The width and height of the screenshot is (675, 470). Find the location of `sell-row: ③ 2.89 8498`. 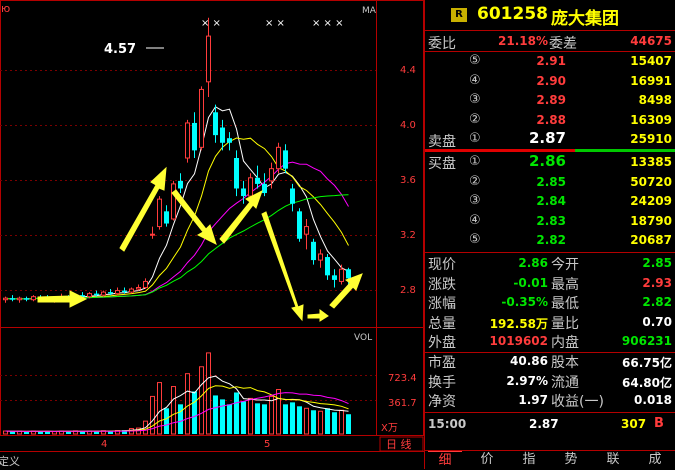

sell-row: ③ 2.89 8498 is located at coordinates (550, 100).